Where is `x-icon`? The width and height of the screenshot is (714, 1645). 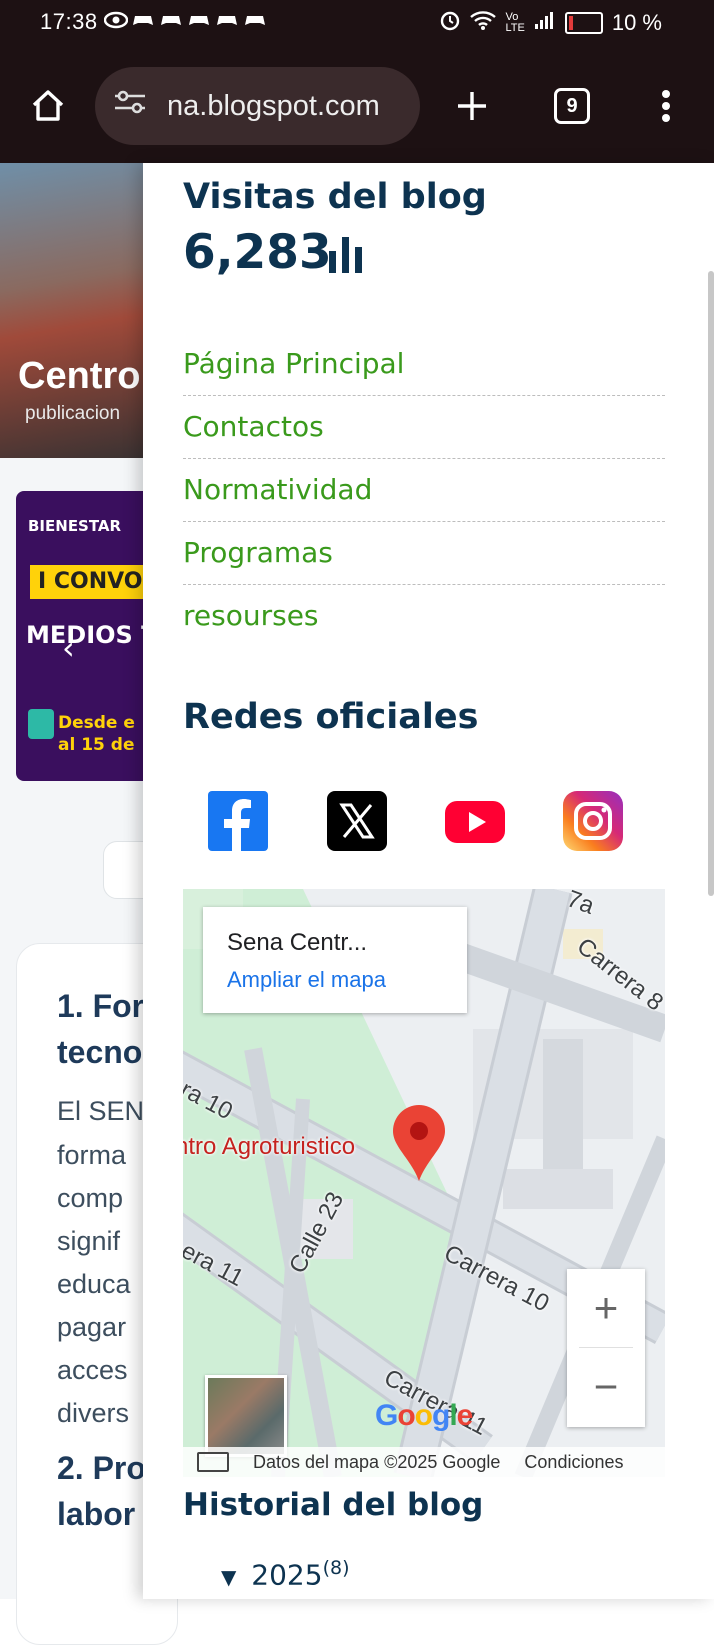 x-icon is located at coordinates (357, 821).